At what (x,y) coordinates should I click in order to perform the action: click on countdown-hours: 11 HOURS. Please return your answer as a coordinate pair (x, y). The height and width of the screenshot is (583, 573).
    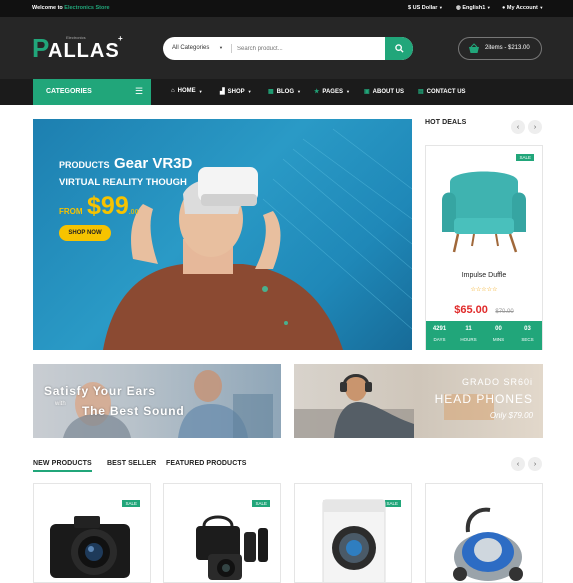
    Looking at the image, I should click on (468, 332).